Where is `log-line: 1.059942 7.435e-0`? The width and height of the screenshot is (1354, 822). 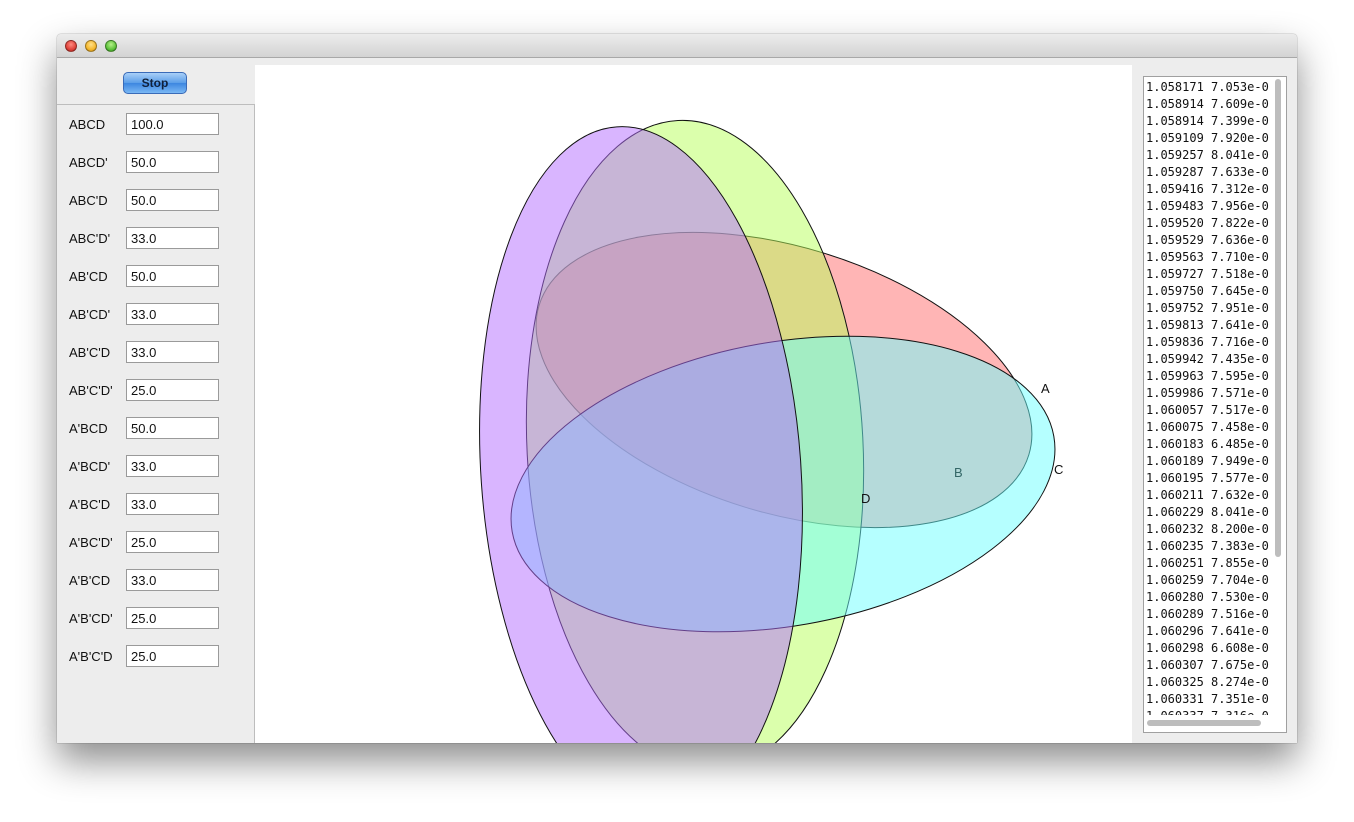 log-line: 1.059942 7.435e-0 is located at coordinates (1207, 359).